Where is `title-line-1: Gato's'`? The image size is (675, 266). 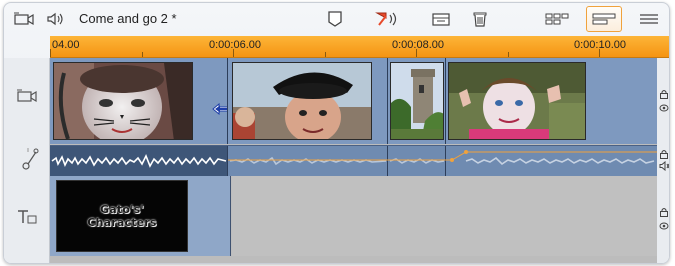
title-line-1: Gato's' is located at coordinates (122, 209).